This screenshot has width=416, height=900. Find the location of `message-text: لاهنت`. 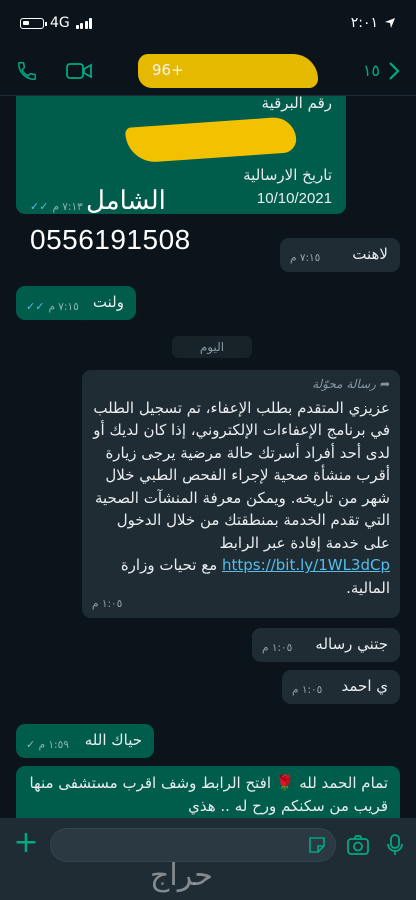

message-text: لاهنت is located at coordinates (370, 254).